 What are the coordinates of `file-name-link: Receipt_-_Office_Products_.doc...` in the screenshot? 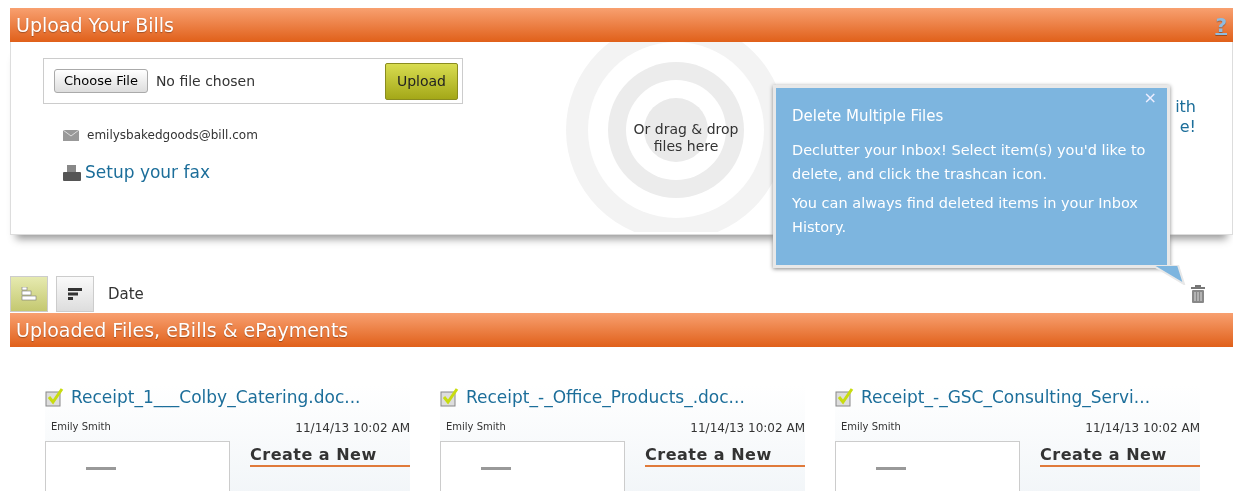 It's located at (605, 398).